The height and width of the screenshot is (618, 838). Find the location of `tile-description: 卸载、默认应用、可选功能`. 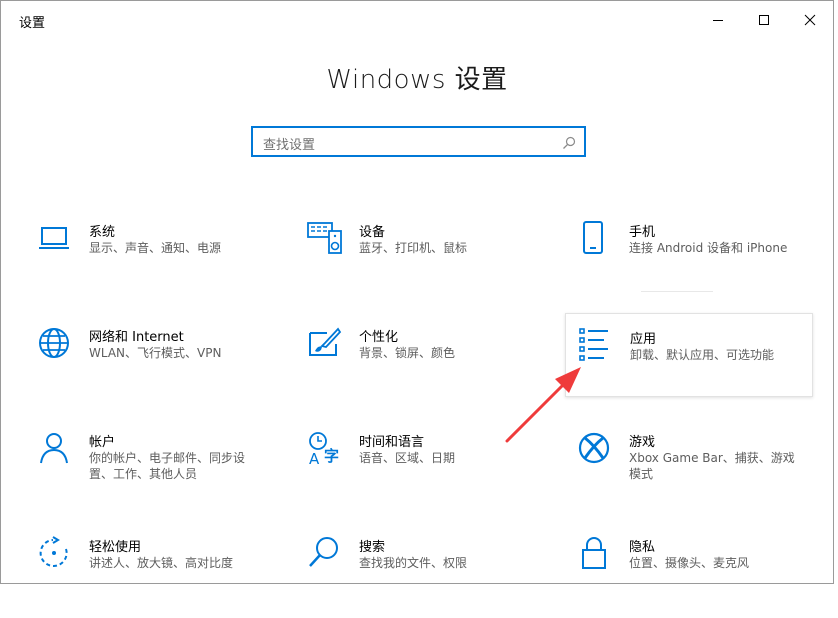

tile-description: 卸载、默认应用、可选功能 is located at coordinates (702, 355).